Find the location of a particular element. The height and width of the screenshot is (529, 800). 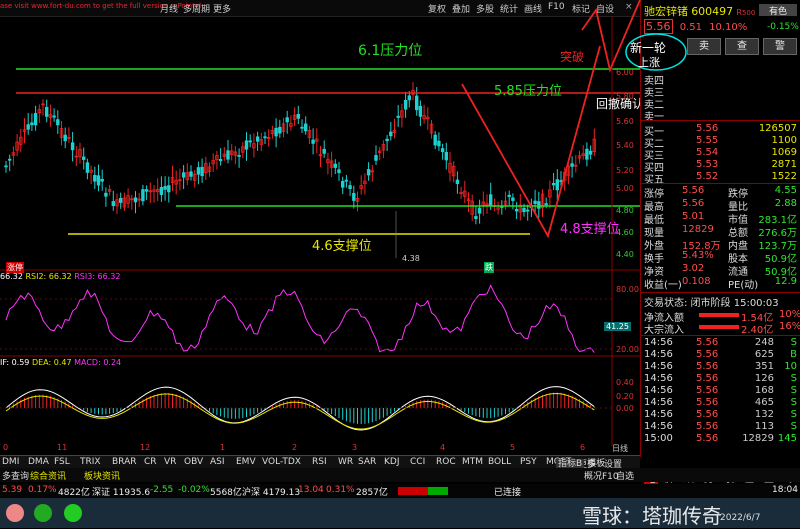

toolbar-multi-stock: 多股 is located at coordinates (485, 8).